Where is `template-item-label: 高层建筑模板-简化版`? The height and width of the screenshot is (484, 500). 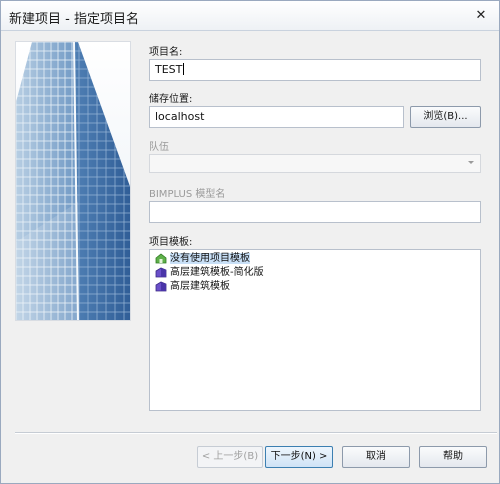 template-item-label: 高层建筑模板-简化版 is located at coordinates (217, 272).